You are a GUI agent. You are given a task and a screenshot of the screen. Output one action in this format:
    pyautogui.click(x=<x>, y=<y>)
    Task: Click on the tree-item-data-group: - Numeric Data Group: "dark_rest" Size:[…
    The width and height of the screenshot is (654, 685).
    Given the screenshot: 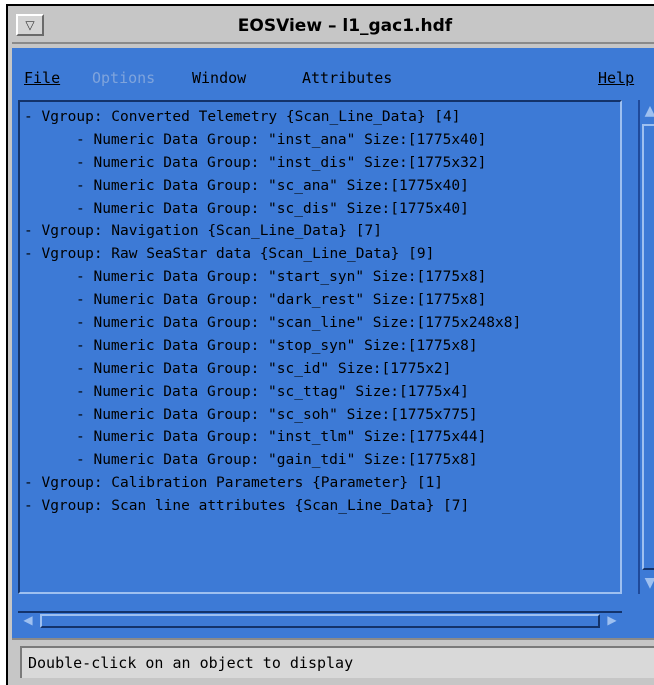 What is the action you would take?
    pyautogui.click(x=322, y=300)
    